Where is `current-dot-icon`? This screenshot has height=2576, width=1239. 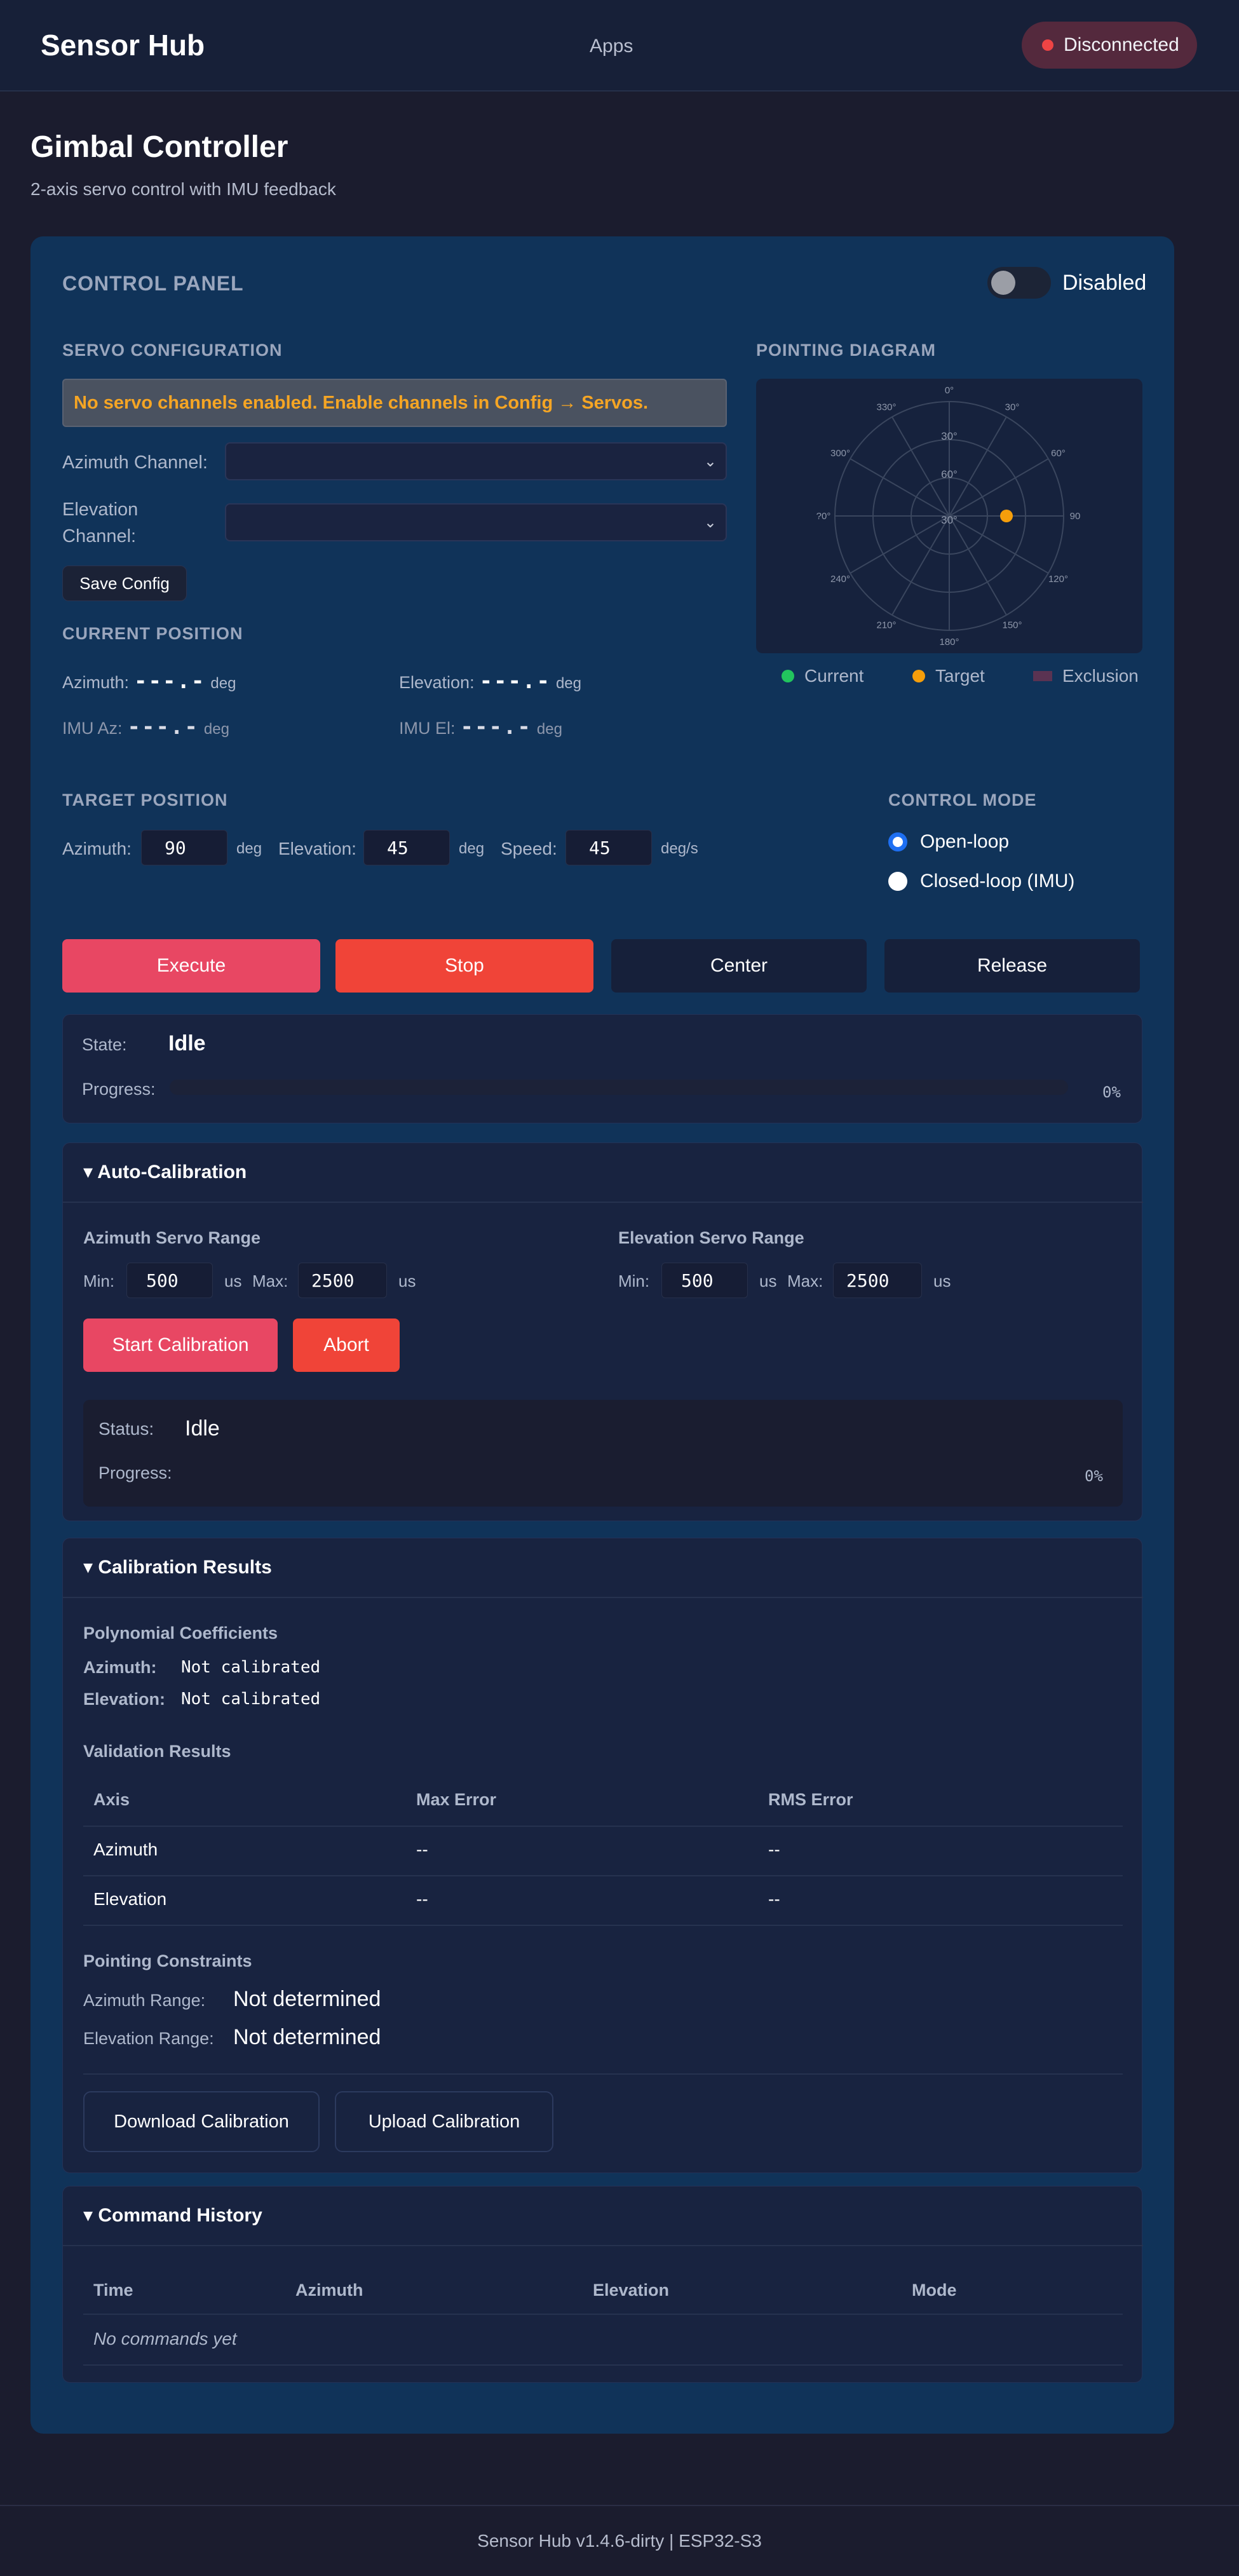
current-dot-icon is located at coordinates (788, 676).